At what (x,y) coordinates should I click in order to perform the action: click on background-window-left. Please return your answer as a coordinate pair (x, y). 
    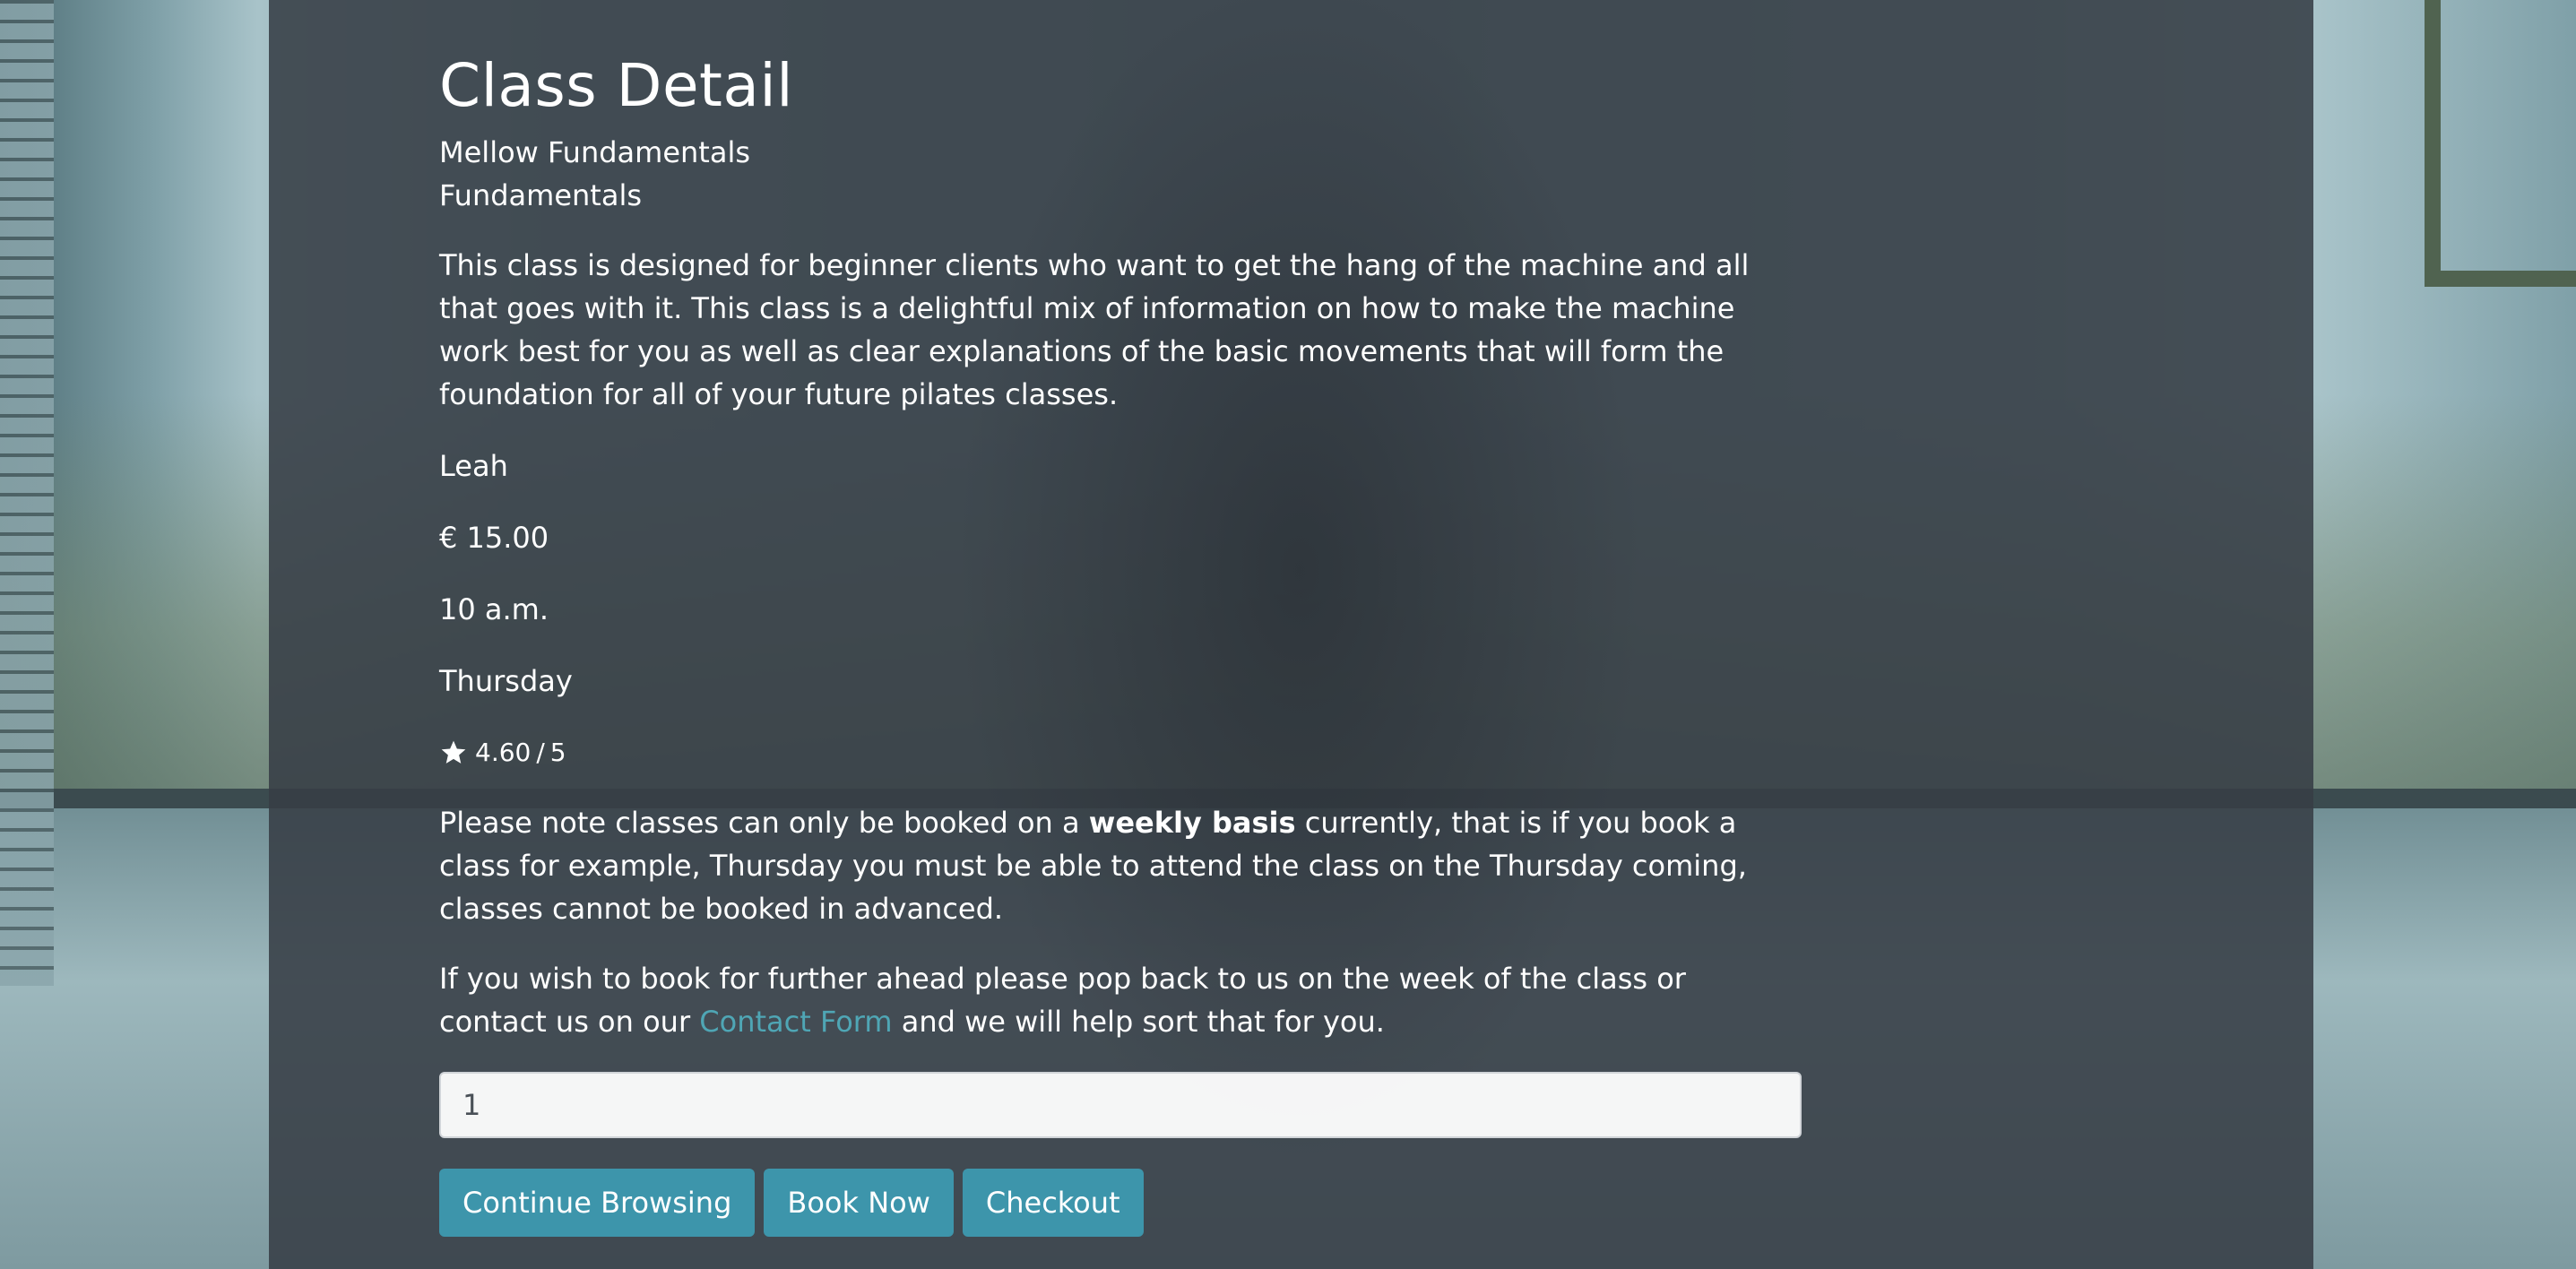
    Looking at the image, I should click on (27, 493).